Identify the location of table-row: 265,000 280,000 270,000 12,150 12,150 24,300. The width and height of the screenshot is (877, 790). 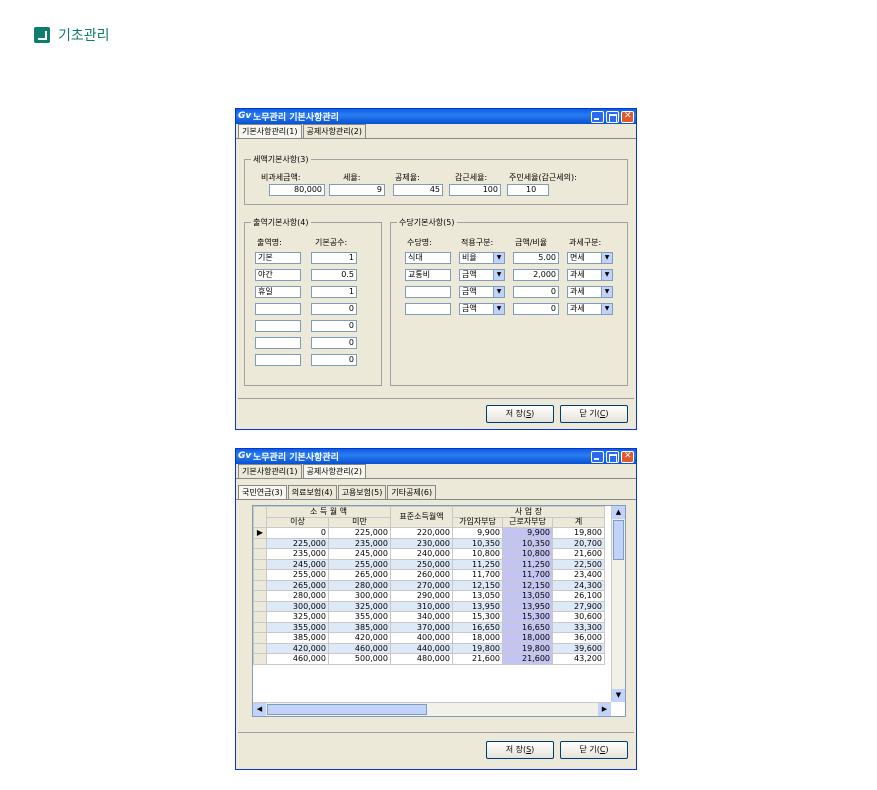
(429, 585).